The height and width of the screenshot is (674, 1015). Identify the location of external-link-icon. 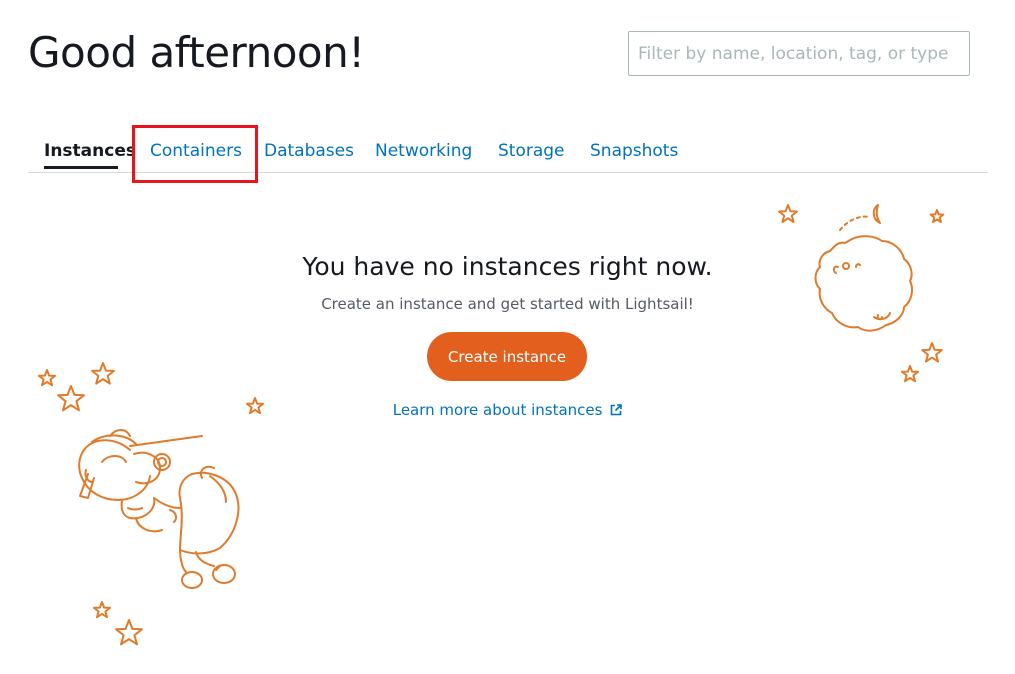
(616, 410).